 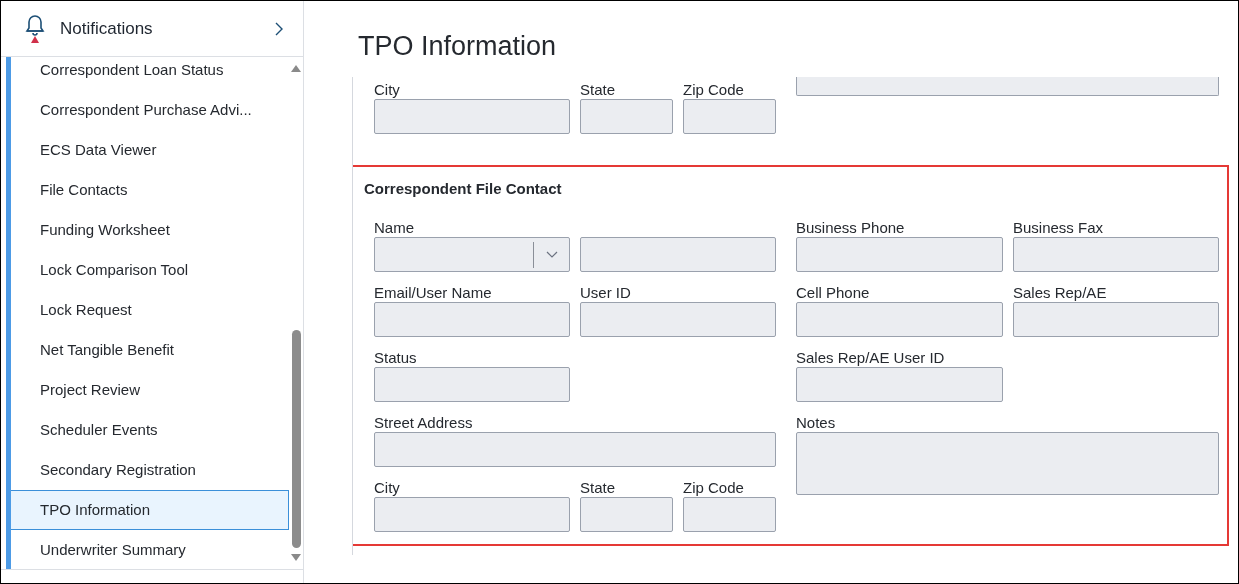 I want to click on sidebar-item: Lock Request, so click(x=150, y=310).